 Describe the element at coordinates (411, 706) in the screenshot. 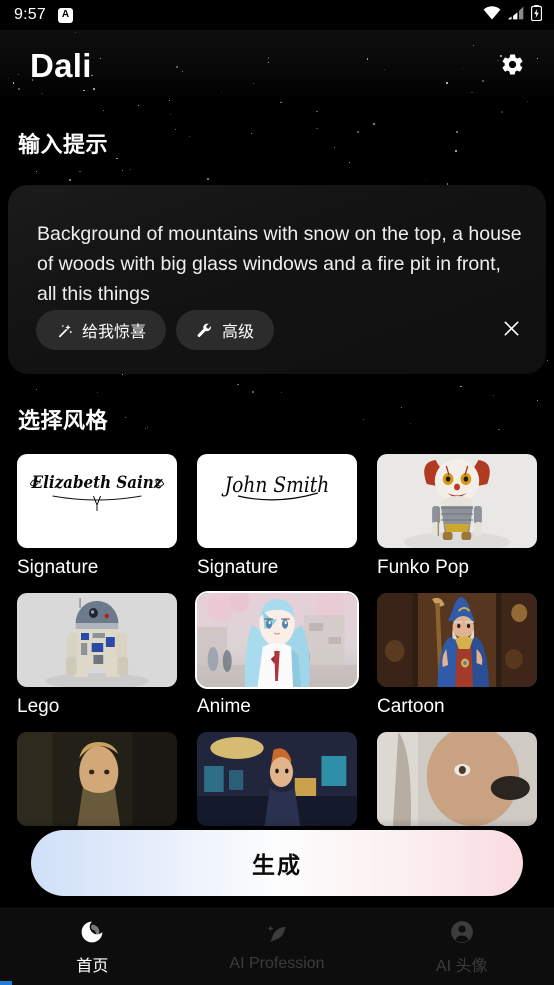

I see `style-label: Cartoon` at that location.